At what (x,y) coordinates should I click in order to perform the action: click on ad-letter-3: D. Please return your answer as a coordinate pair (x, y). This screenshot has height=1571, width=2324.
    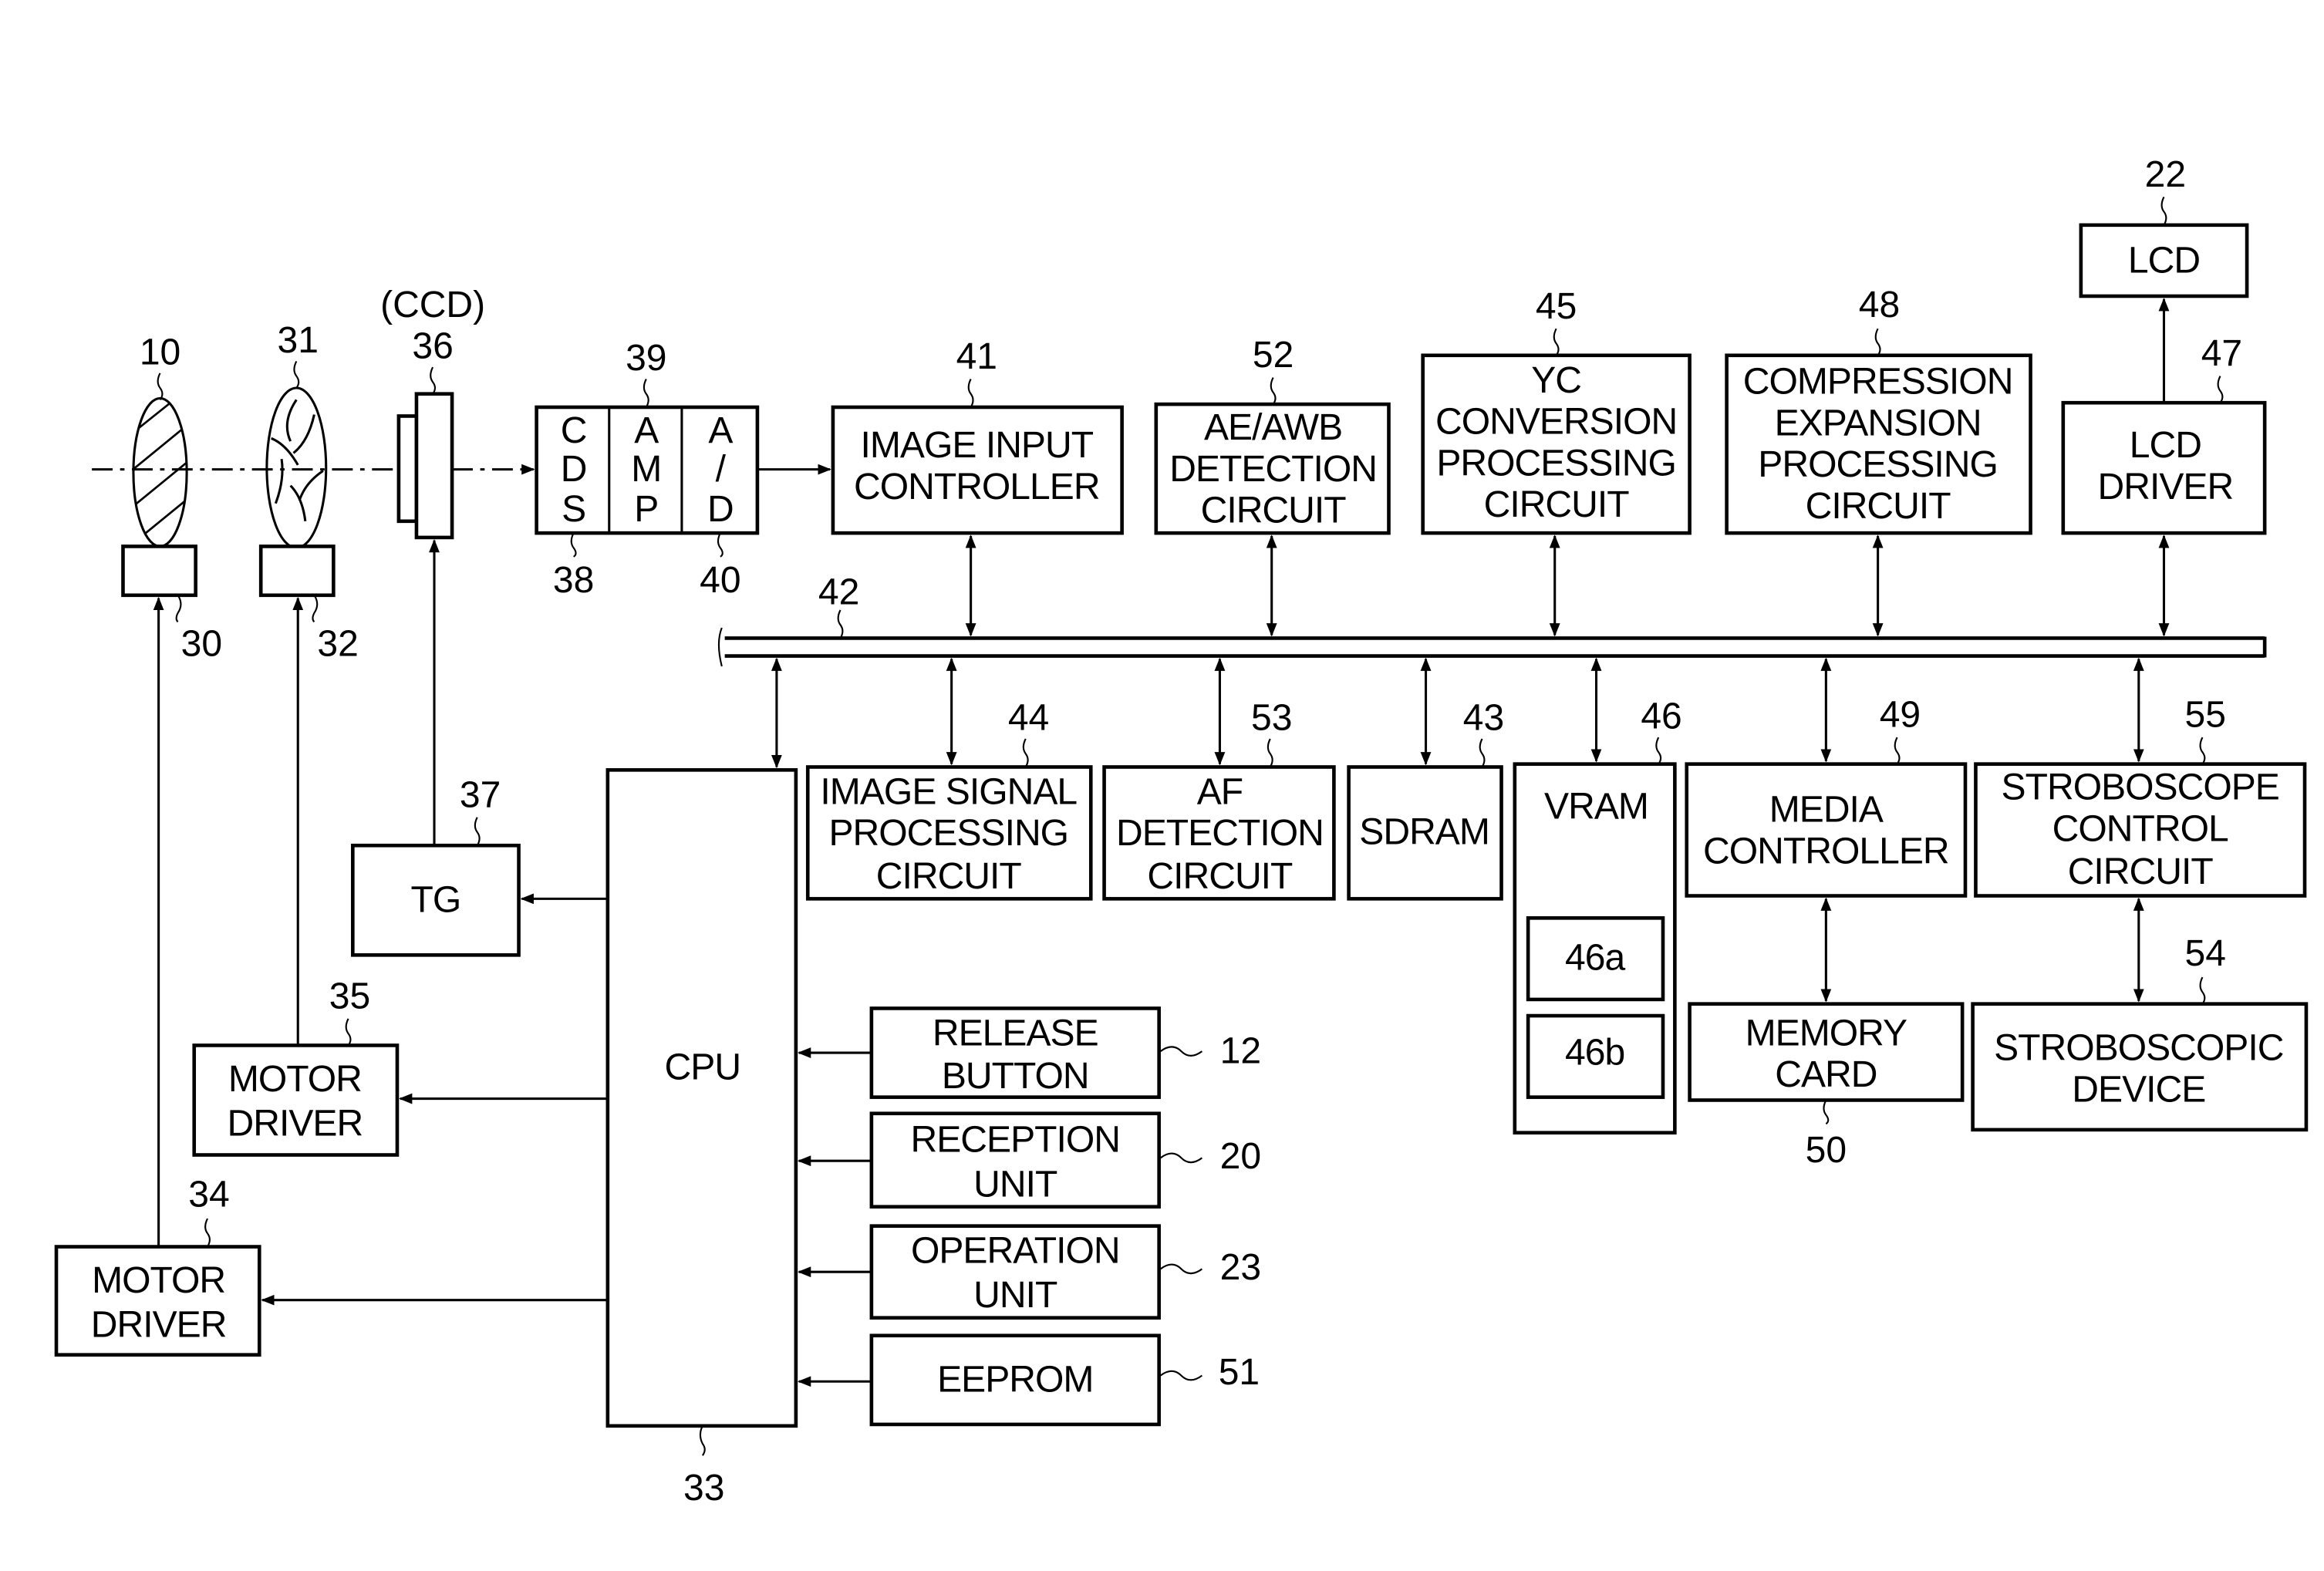
    Looking at the image, I should click on (720, 509).